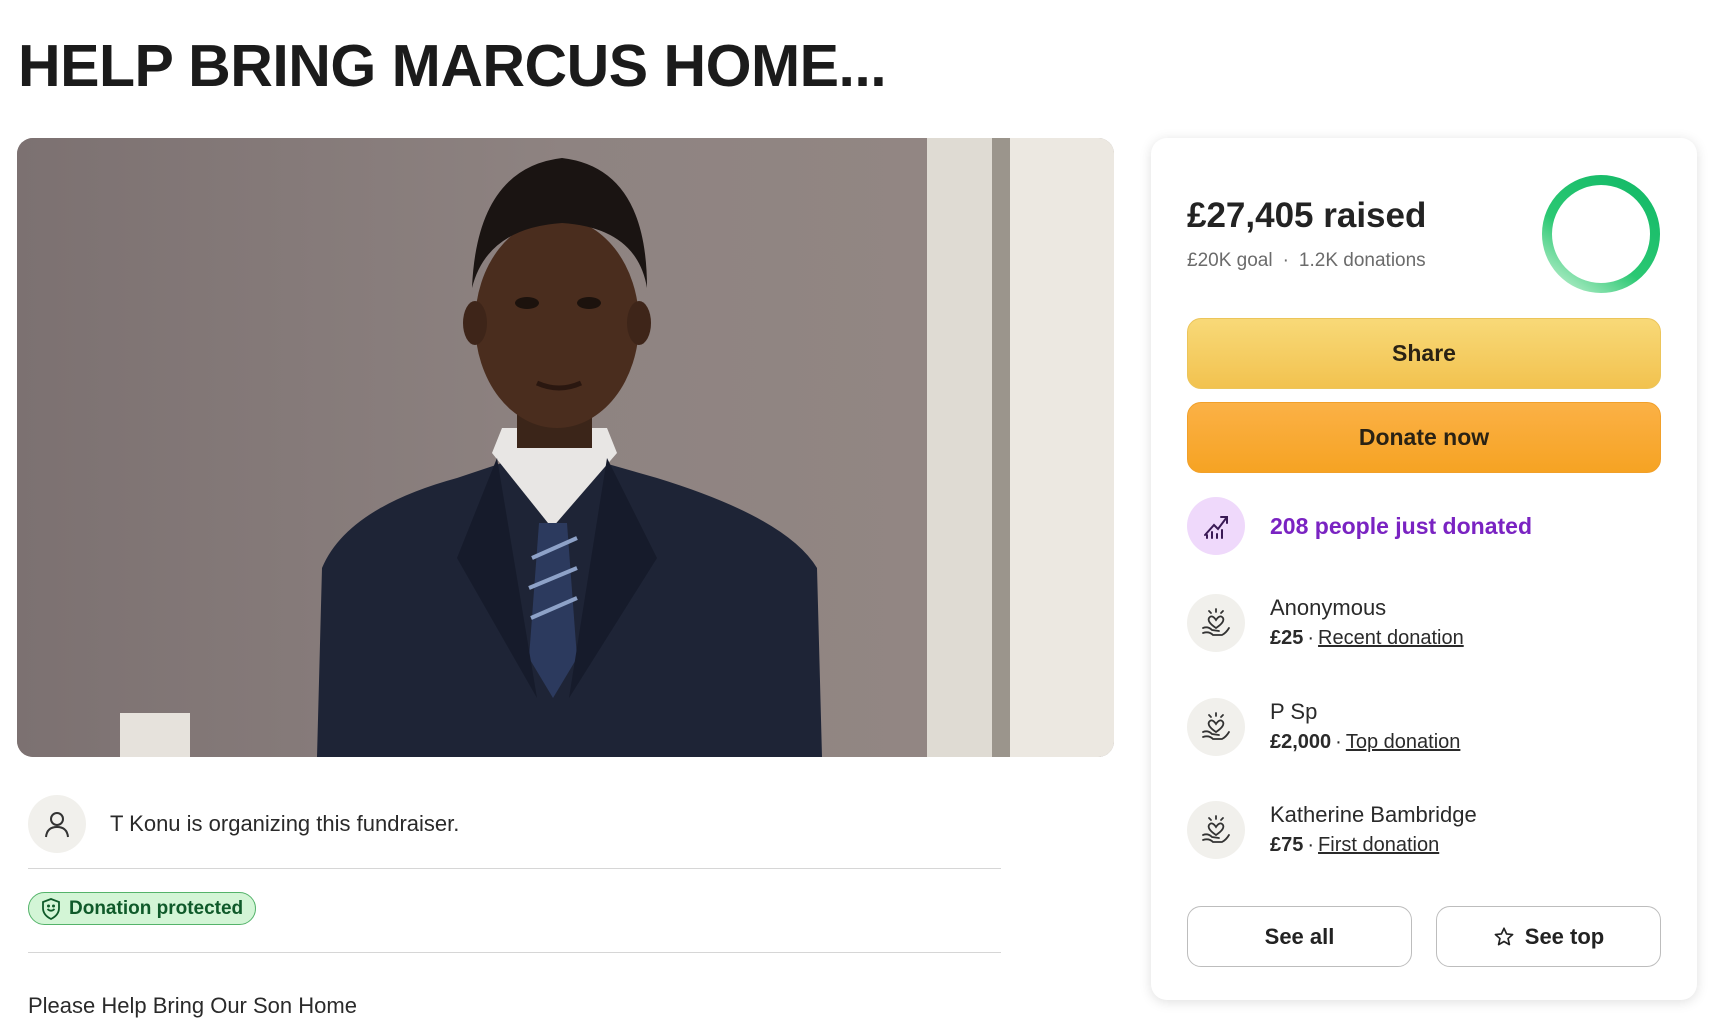  I want to click on organizer-row: T Konu is organizing this fundraiser., so click(515, 824).